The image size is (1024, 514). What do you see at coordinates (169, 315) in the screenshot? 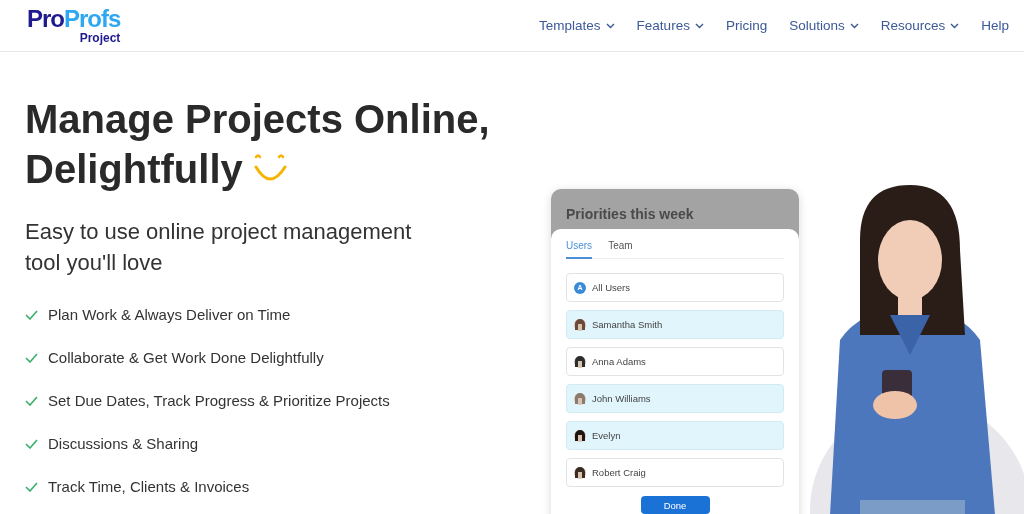
I see `feature-text: Plan Work & Always Deliver on Time` at bounding box center [169, 315].